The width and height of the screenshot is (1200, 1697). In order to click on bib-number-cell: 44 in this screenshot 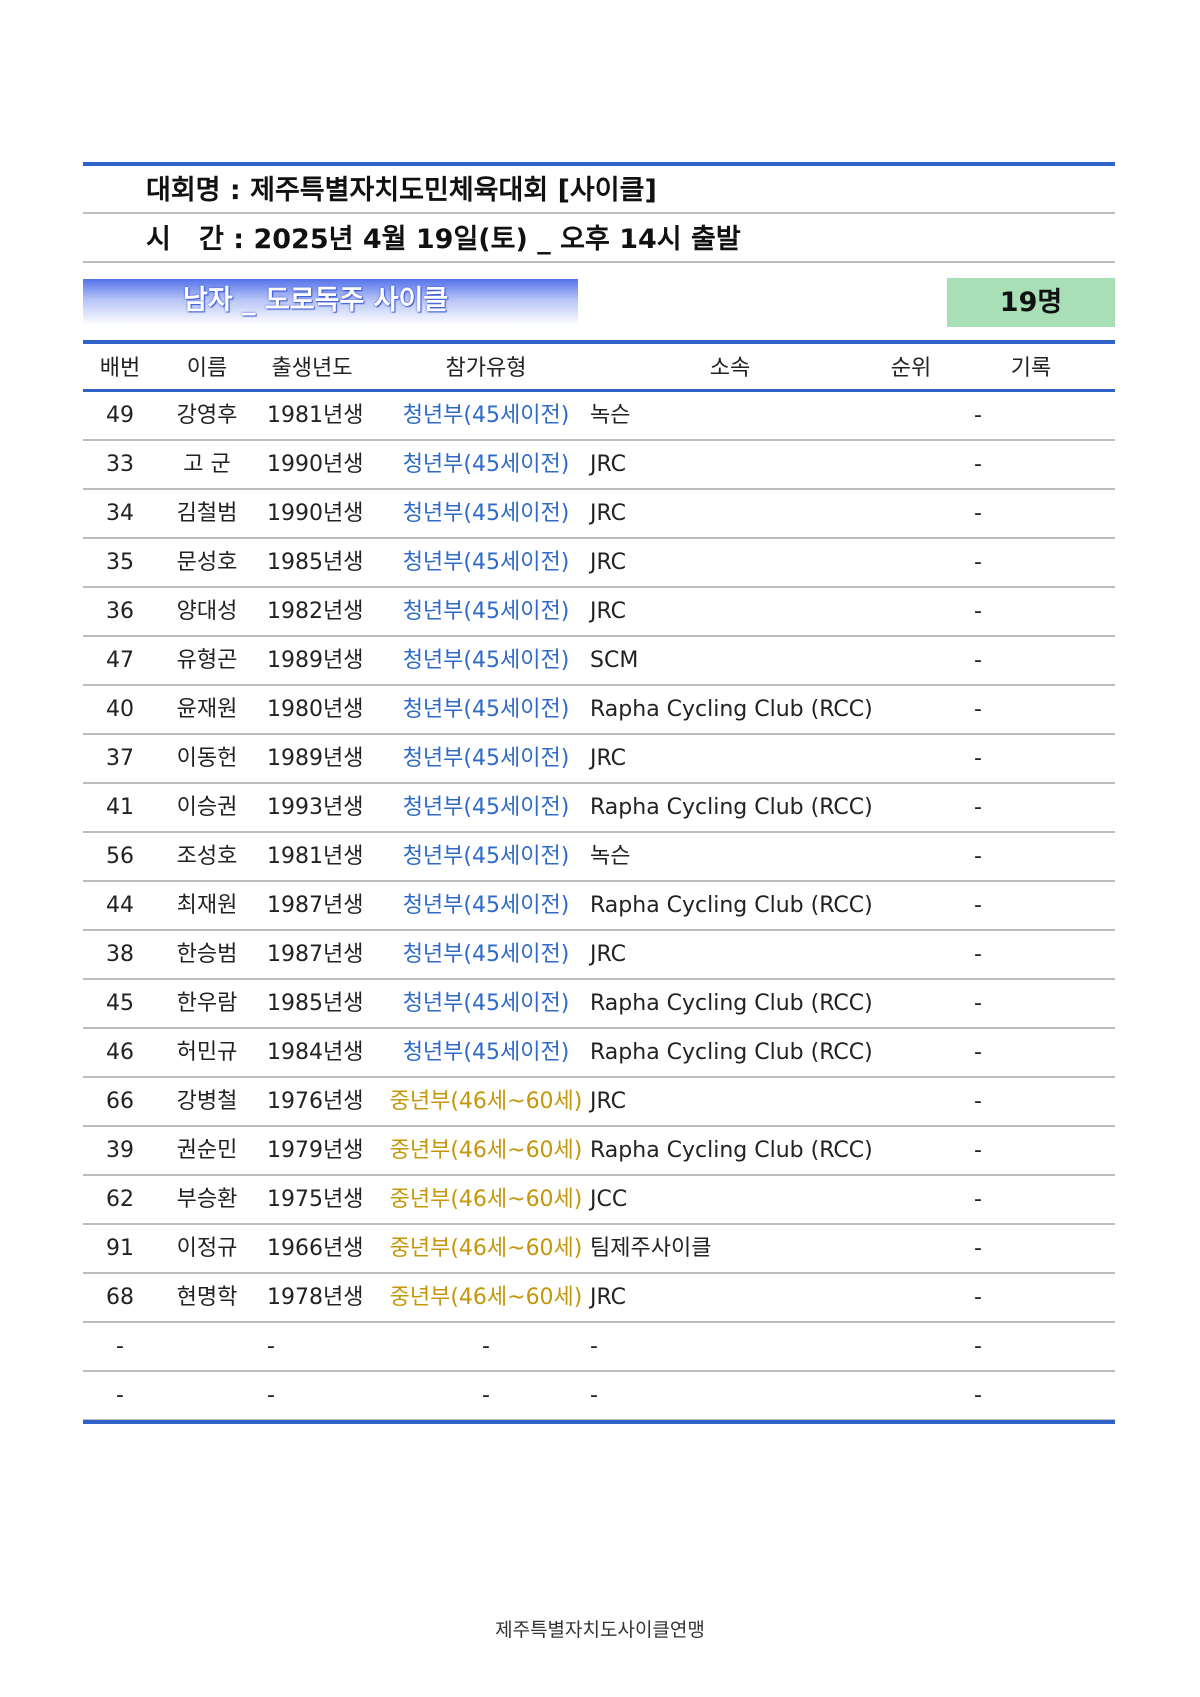, I will do `click(120, 905)`.